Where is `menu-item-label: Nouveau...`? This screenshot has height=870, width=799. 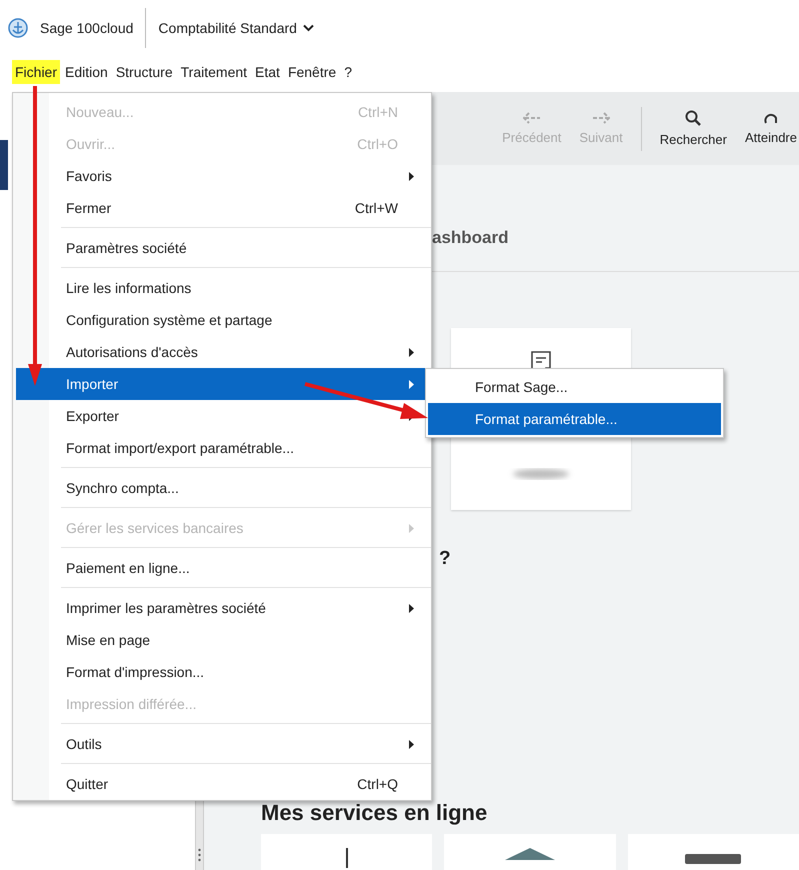 menu-item-label: Nouveau... is located at coordinates (100, 112).